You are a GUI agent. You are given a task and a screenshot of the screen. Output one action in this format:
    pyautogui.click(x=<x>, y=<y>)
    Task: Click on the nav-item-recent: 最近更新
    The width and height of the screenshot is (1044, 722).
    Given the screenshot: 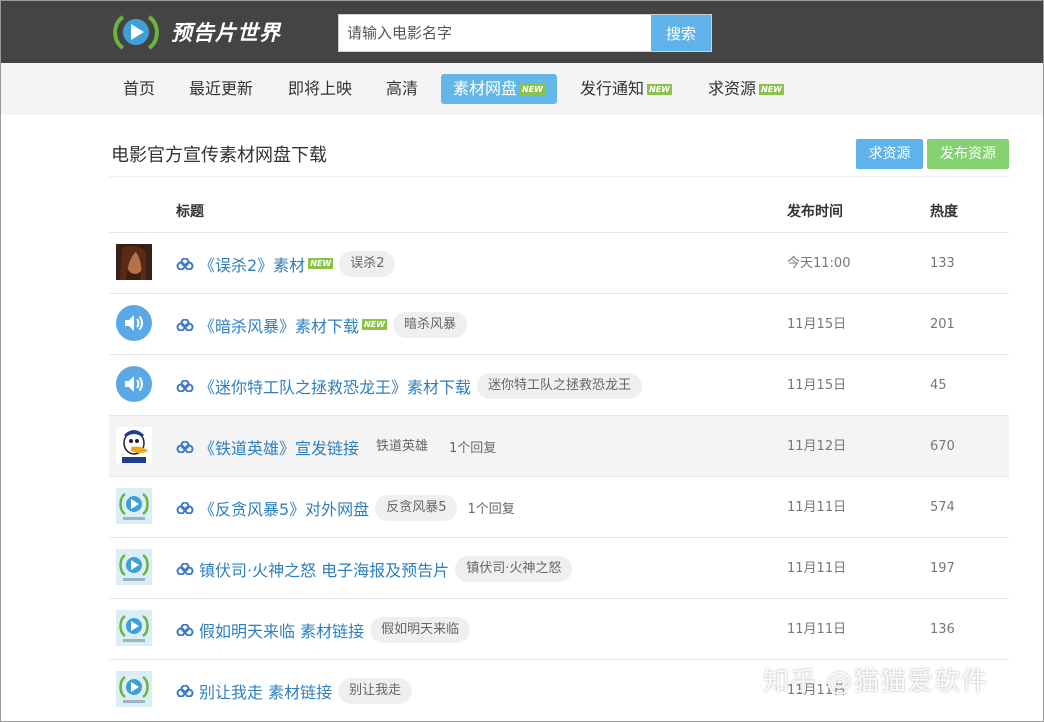 What is the action you would take?
    pyautogui.click(x=221, y=89)
    